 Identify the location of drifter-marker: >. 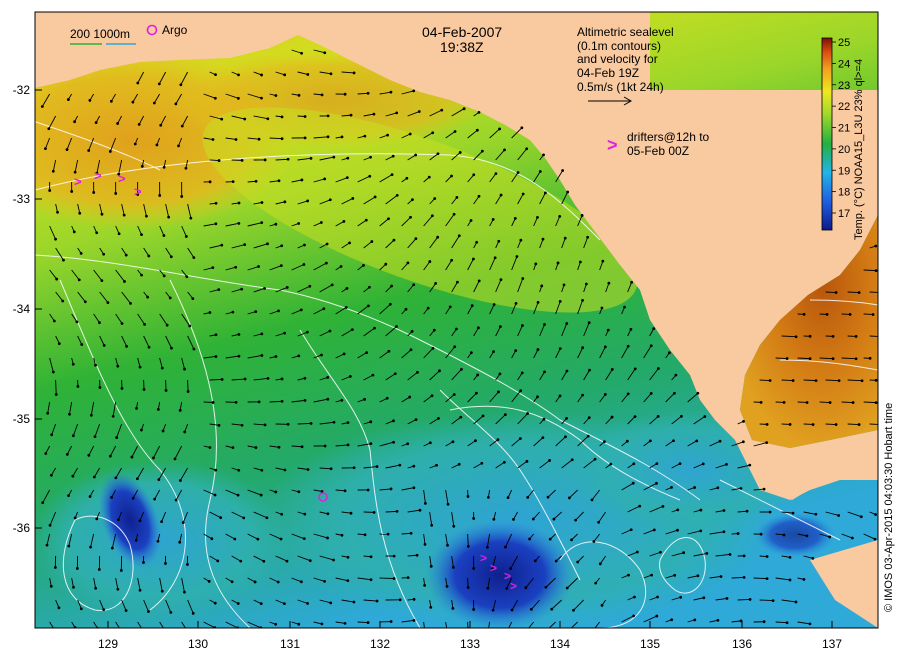
(513, 586).